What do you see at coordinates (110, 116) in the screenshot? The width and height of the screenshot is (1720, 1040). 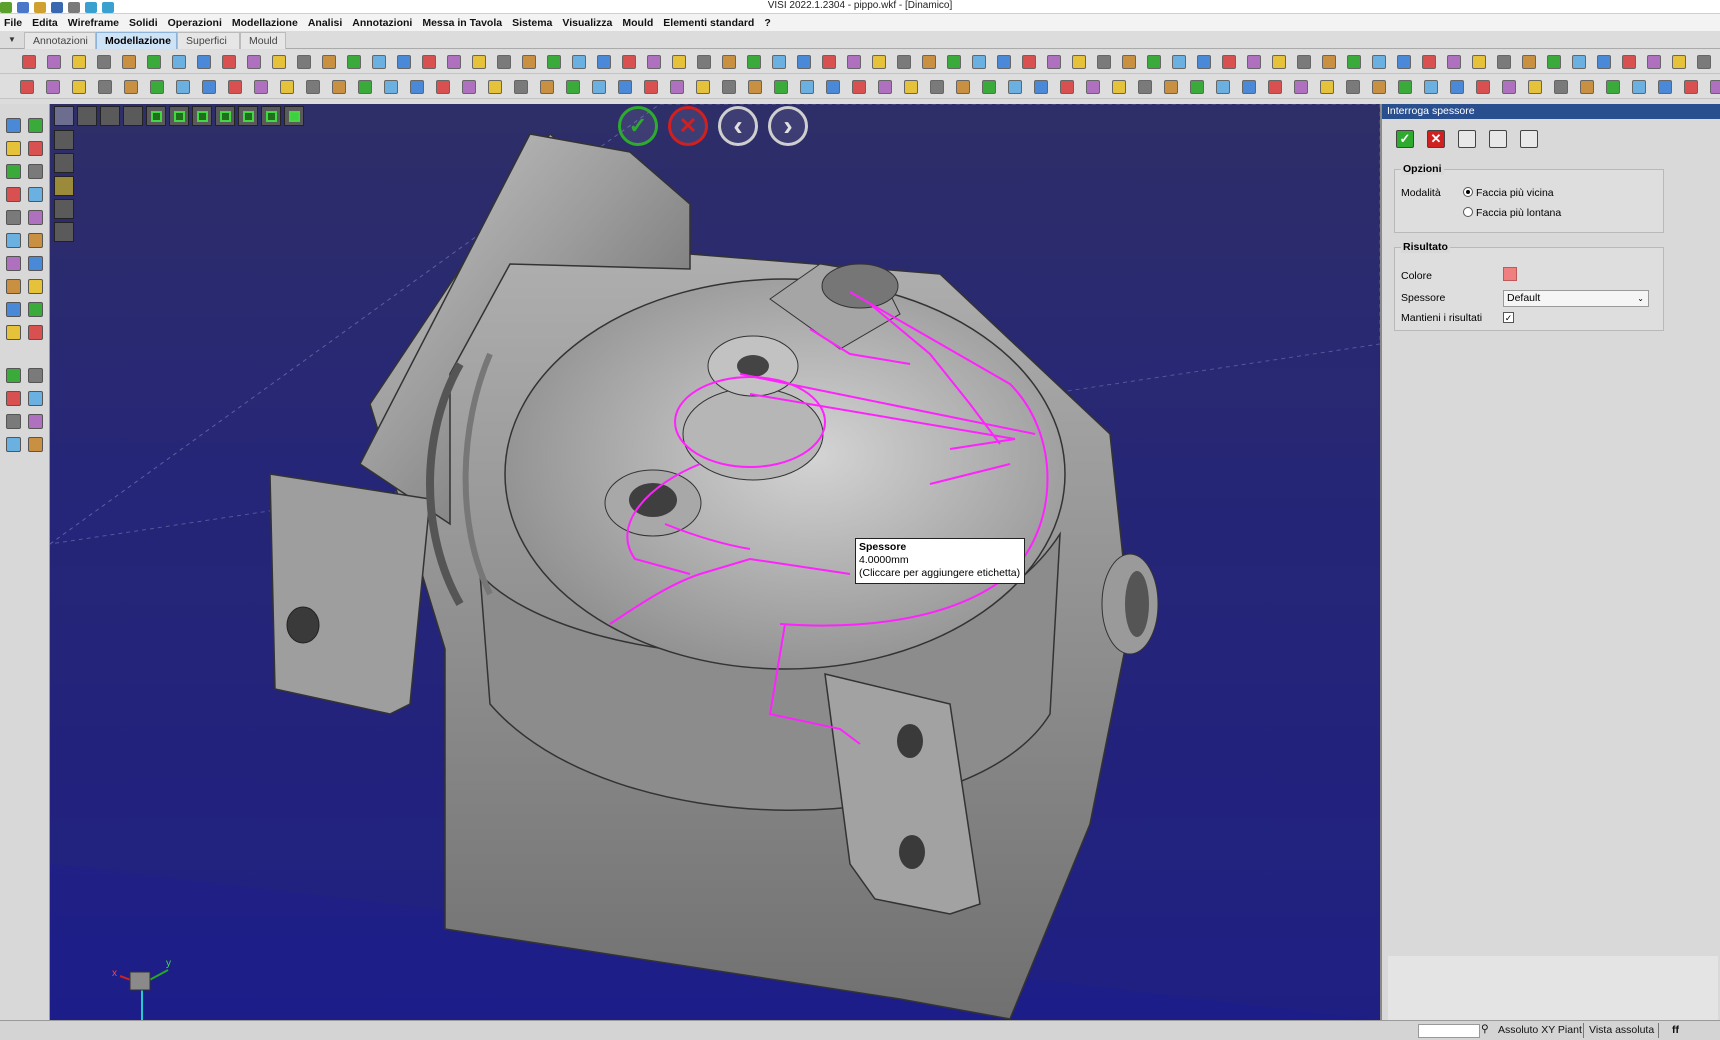 I see `zoom-window-button` at bounding box center [110, 116].